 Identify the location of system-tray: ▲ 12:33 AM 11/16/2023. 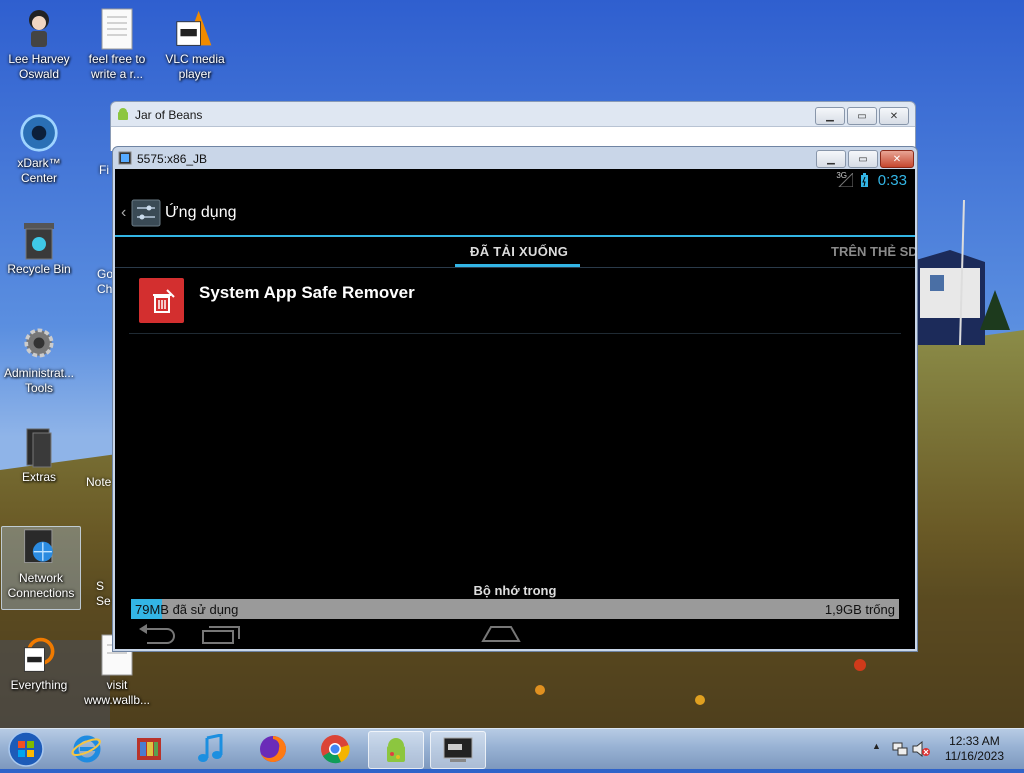
(944, 749).